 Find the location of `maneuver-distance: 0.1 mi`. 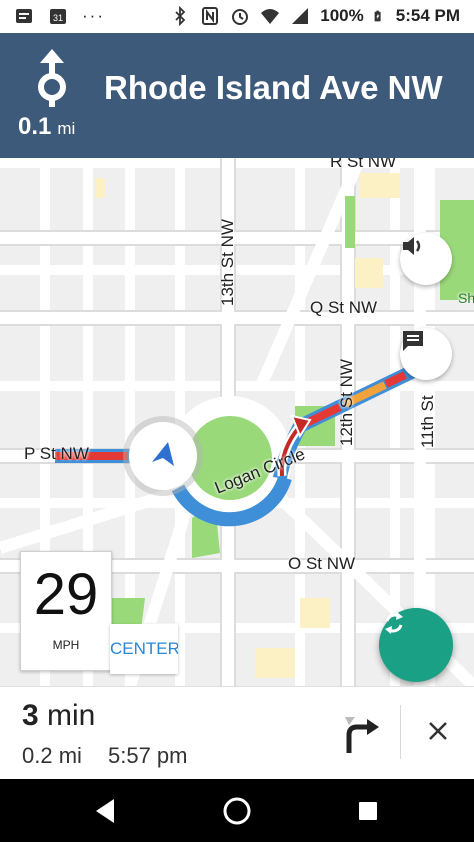

maneuver-distance: 0.1 mi is located at coordinates (46, 127).